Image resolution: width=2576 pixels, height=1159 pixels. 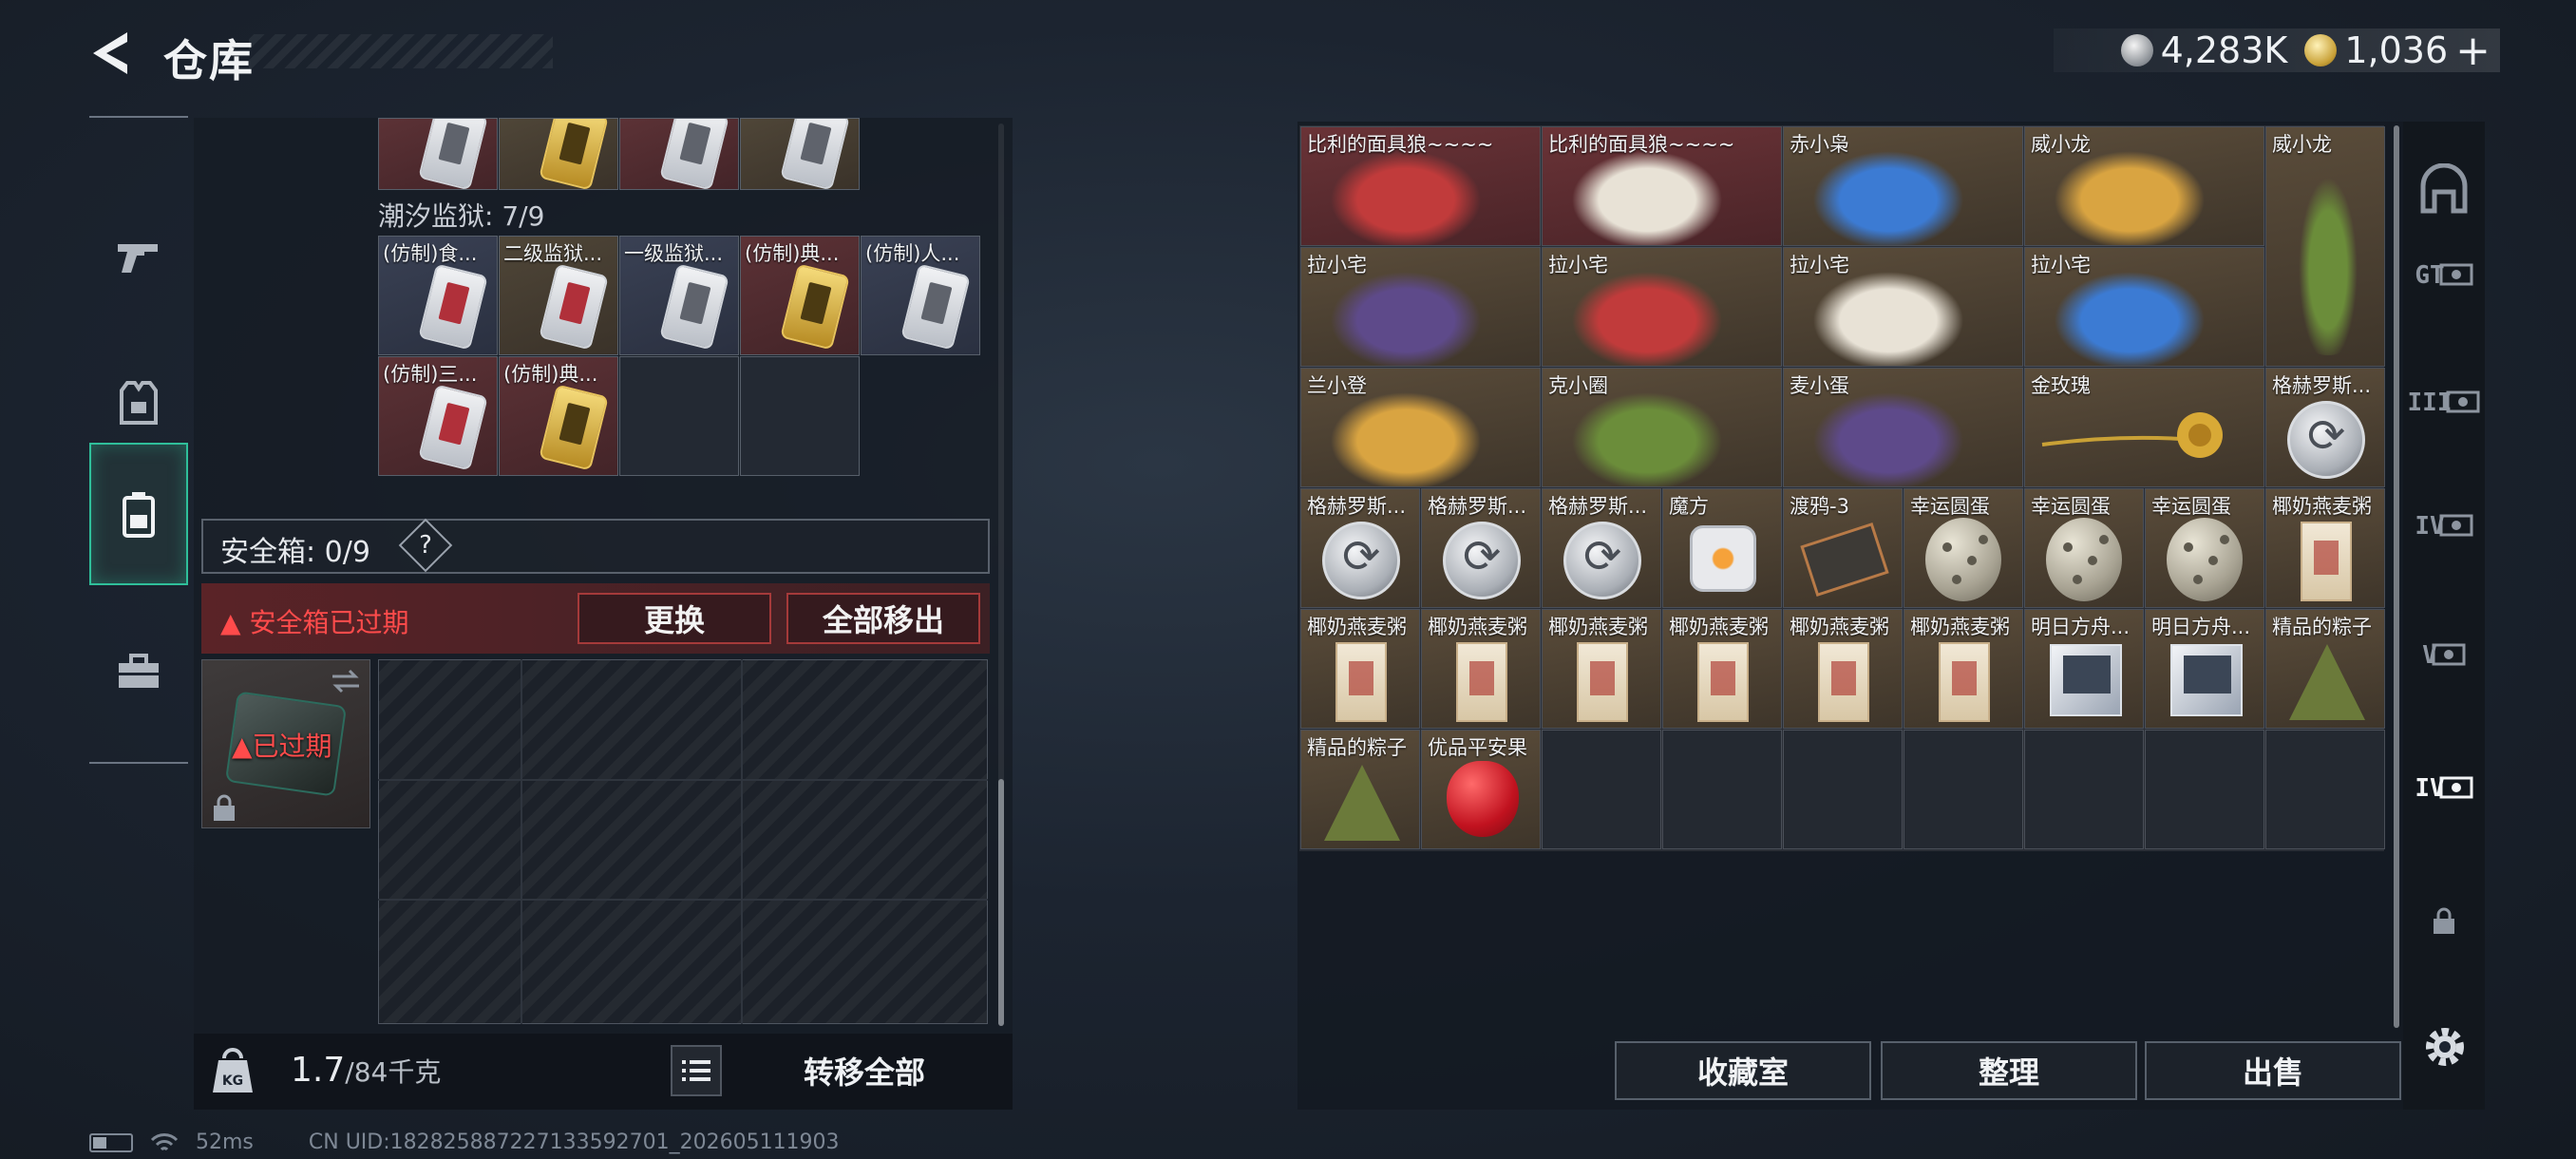 What do you see at coordinates (2444, 190) in the screenshot?
I see `home-tab` at bounding box center [2444, 190].